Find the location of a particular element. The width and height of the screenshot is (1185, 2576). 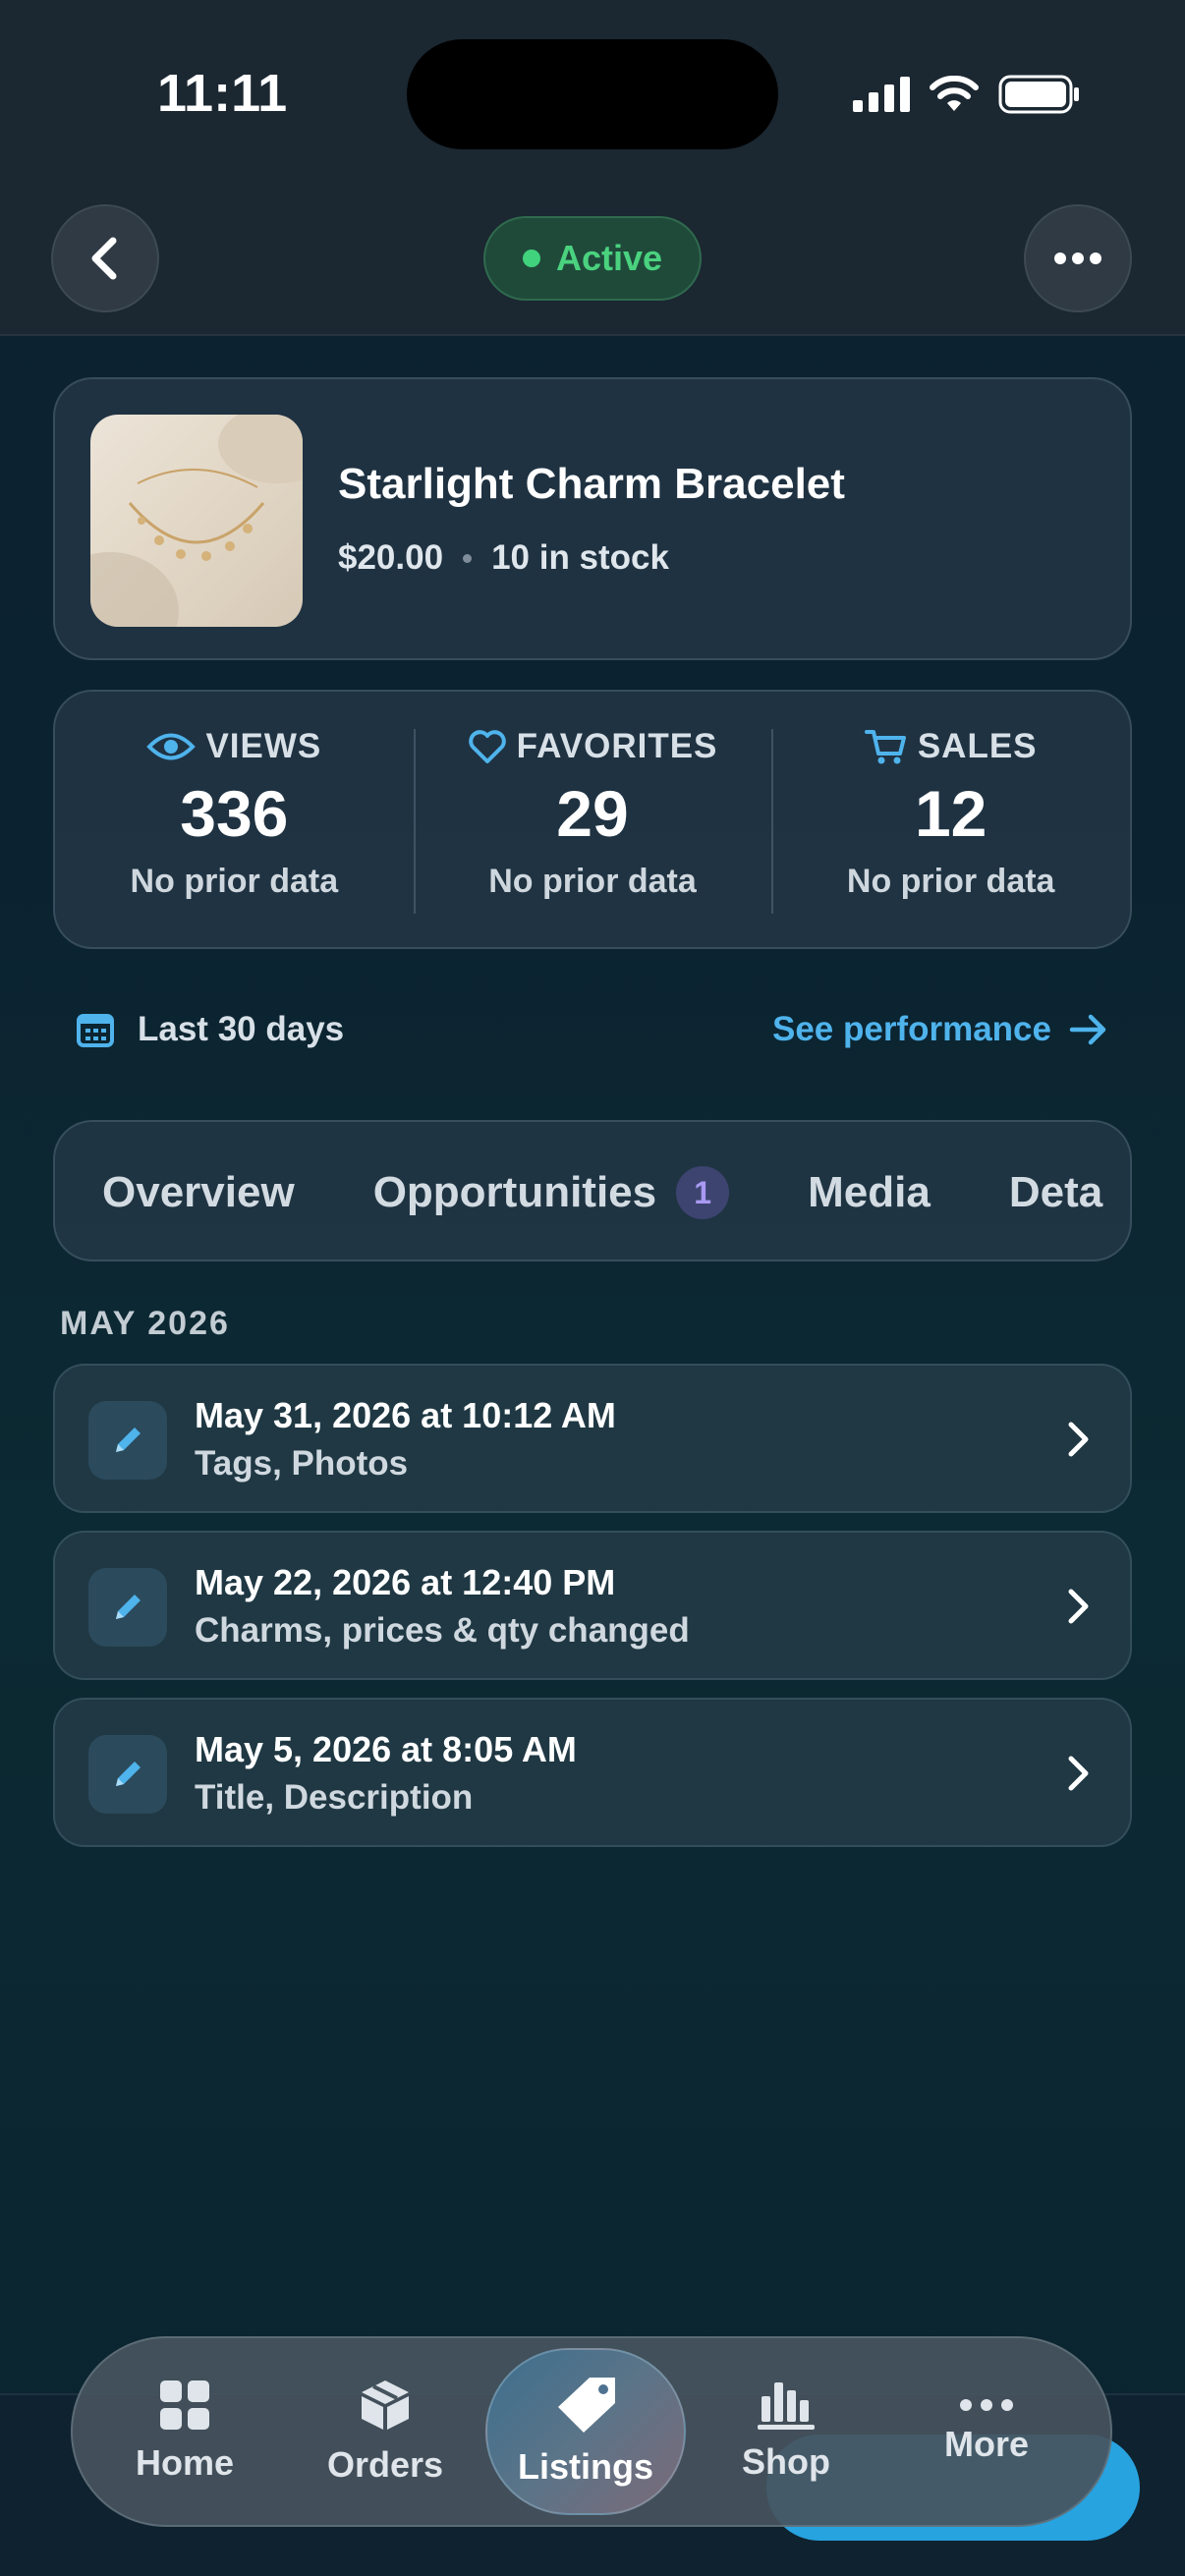

stat-favorites: FAVORITES 29 No prior data is located at coordinates (592, 819).